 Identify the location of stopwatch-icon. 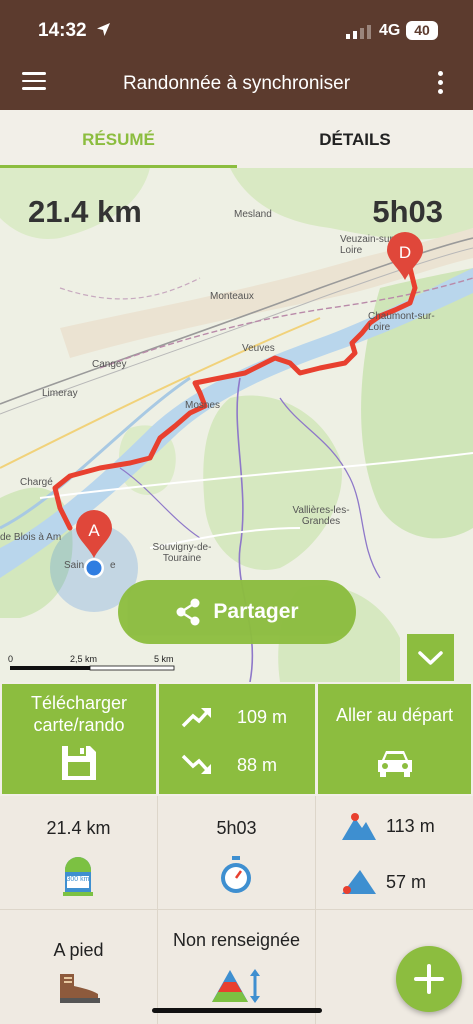
(236, 874).